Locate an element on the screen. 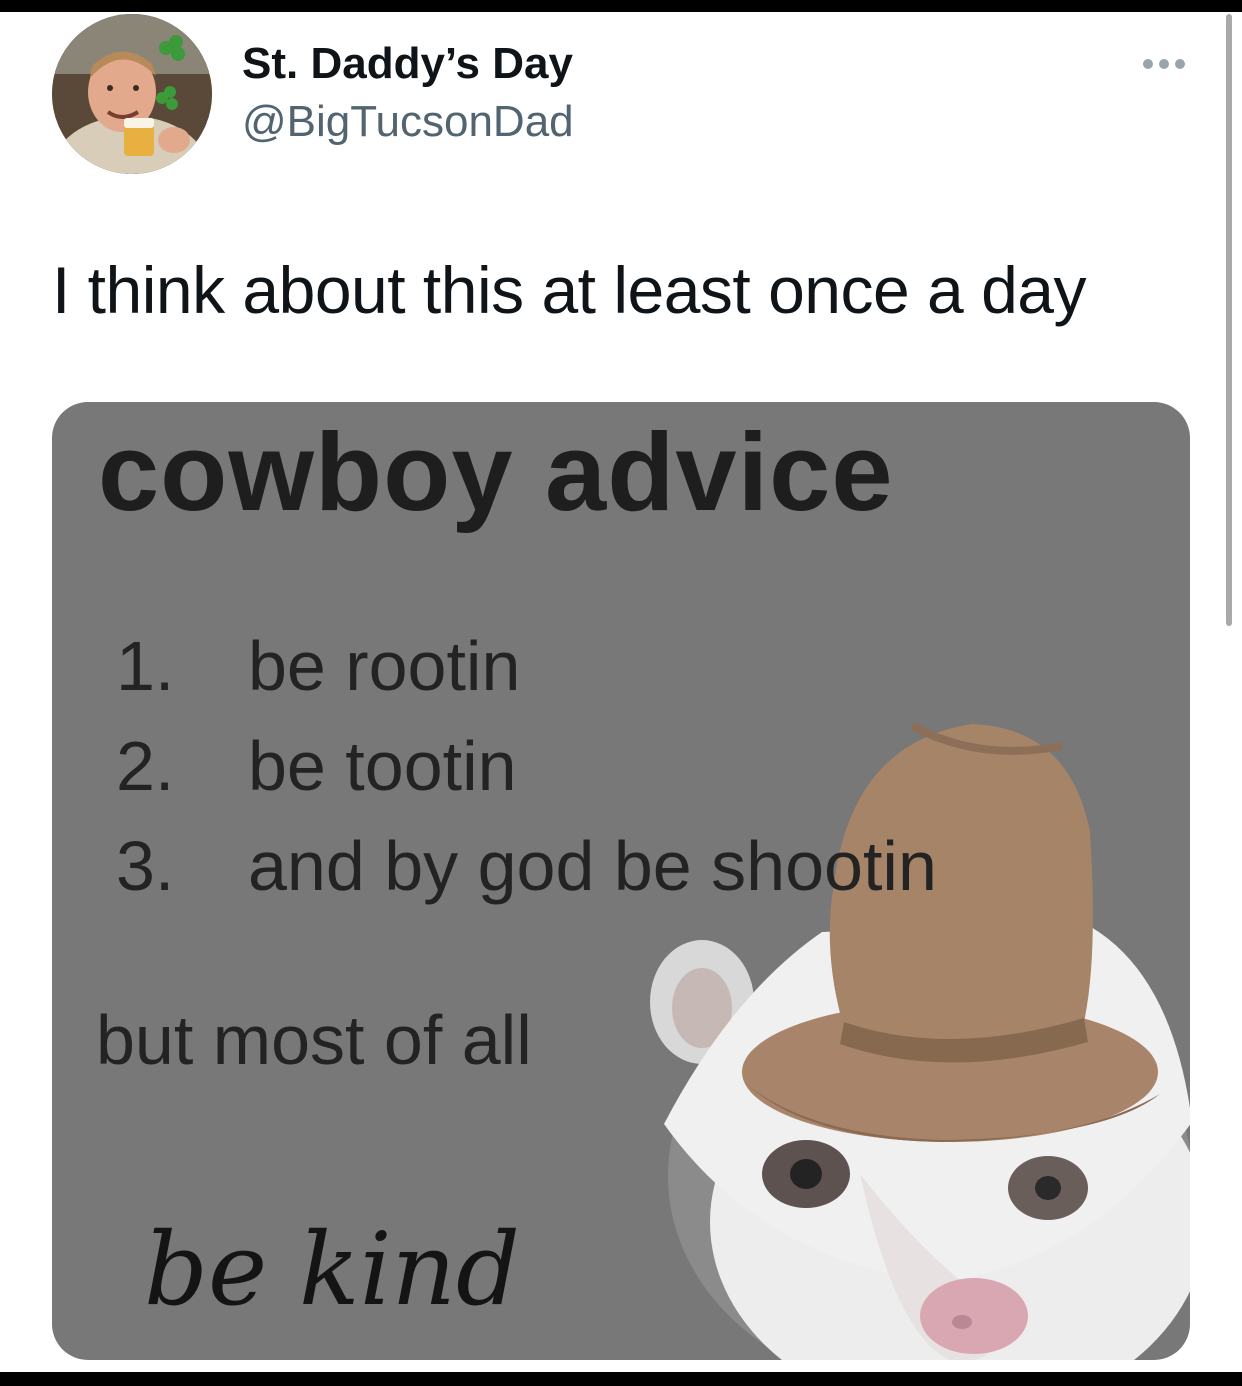 The image size is (1242, 1386). list-number: 3. is located at coordinates (145, 866).